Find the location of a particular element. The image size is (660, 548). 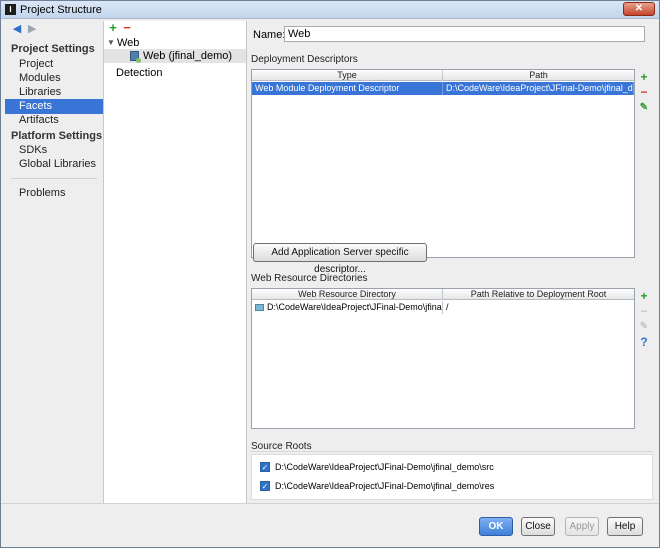

tree-item-label: Web is located at coordinates (128, 43).